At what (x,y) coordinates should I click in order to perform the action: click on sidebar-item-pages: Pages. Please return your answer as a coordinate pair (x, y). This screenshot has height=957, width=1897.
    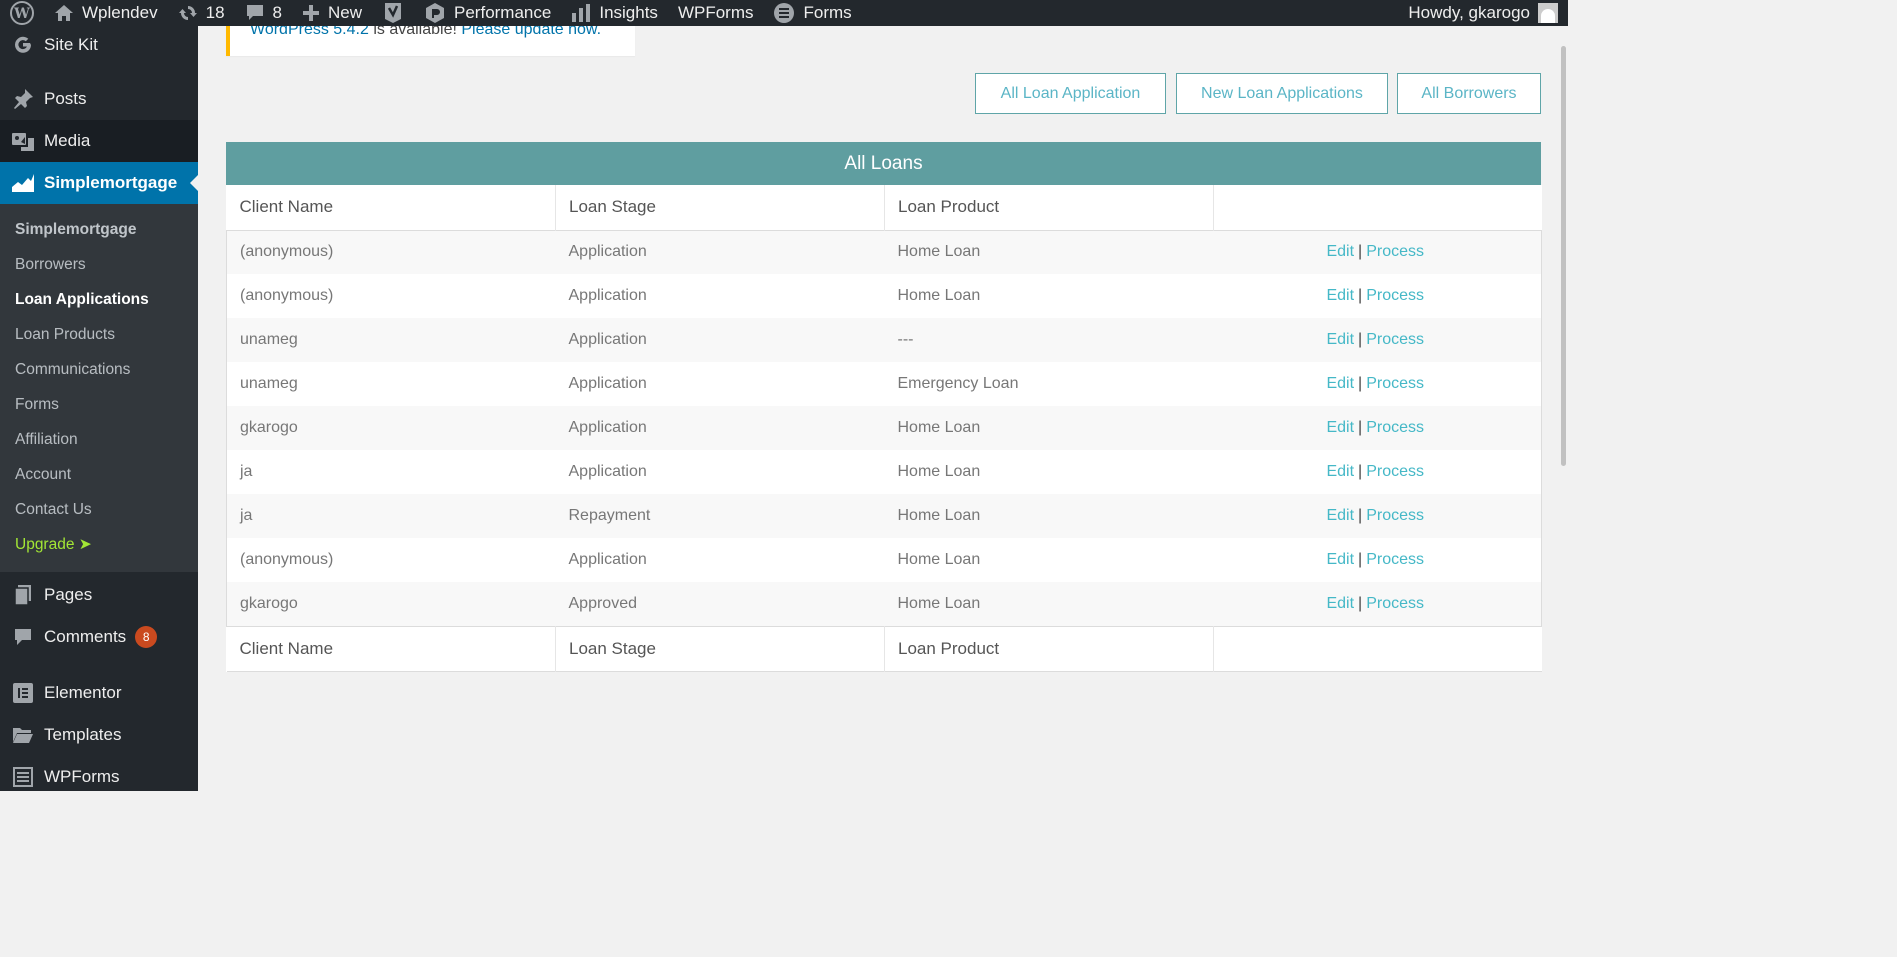
    Looking at the image, I should click on (99, 595).